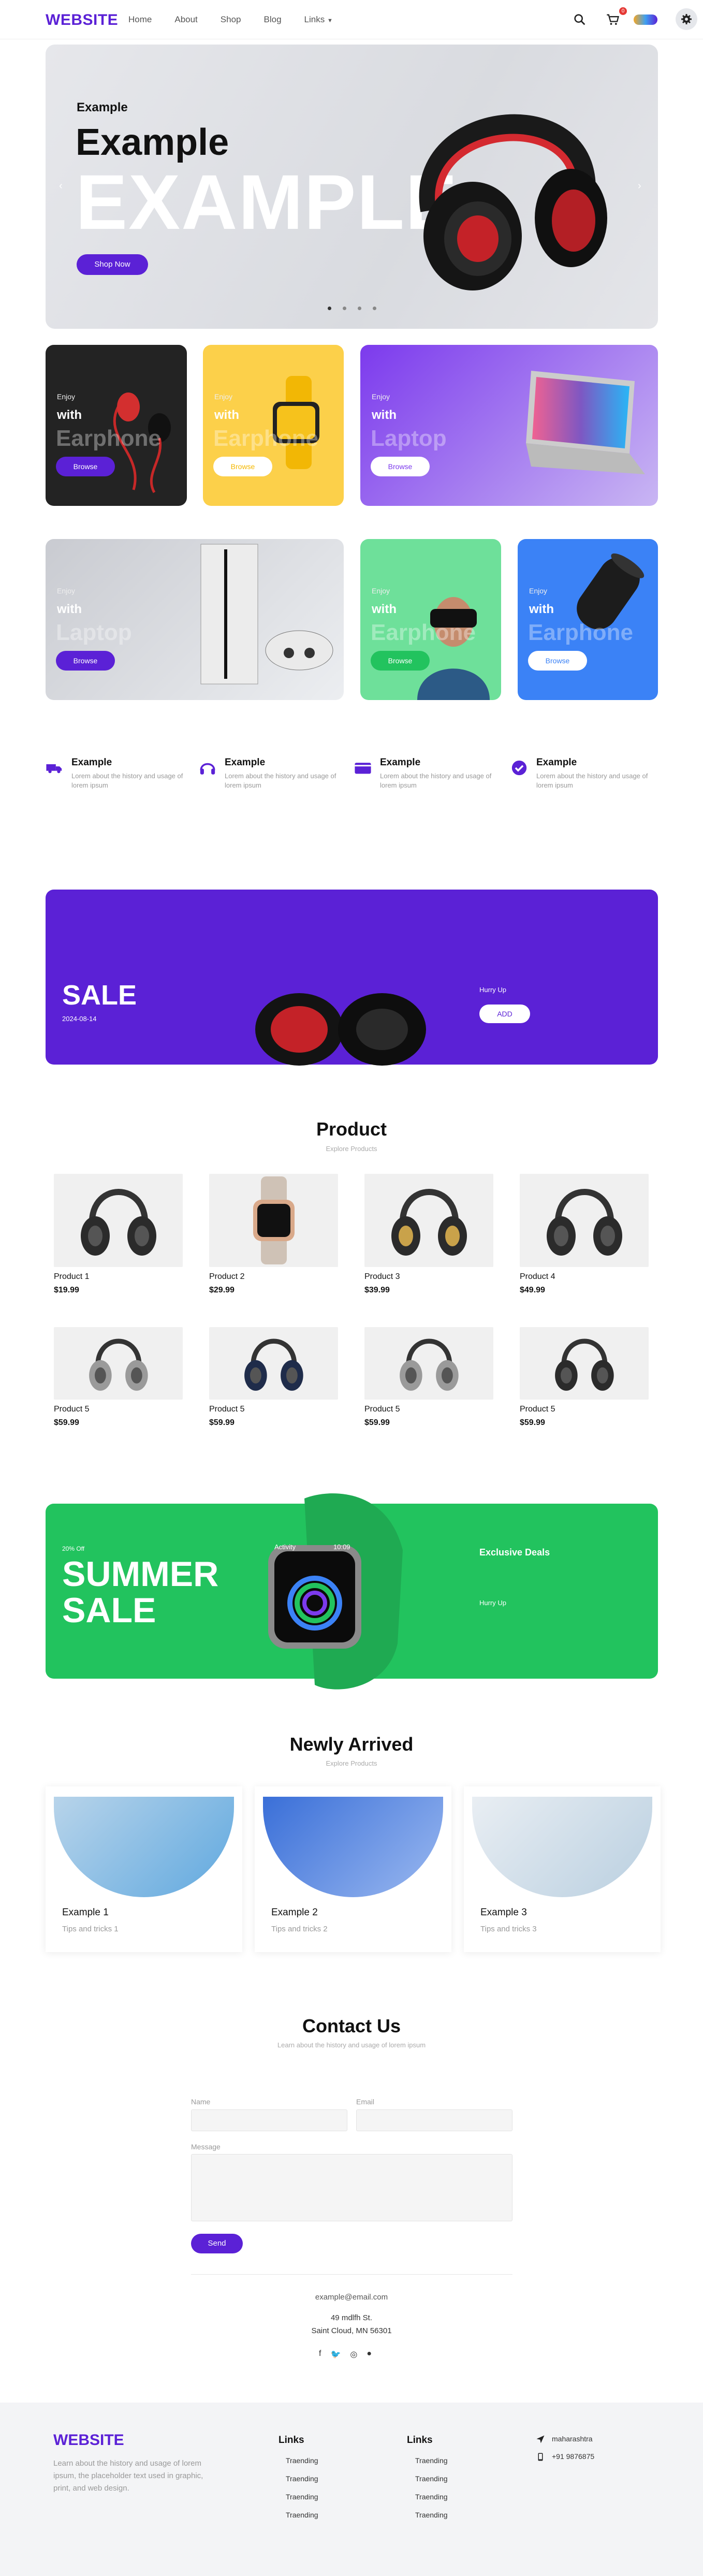  Describe the element at coordinates (580, 20) in the screenshot. I see `search-icon` at that location.